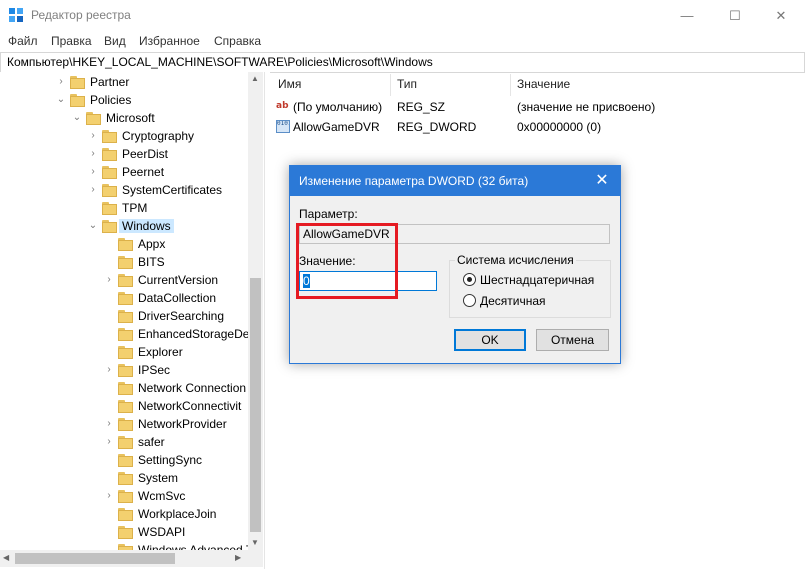 This screenshot has width=805, height=569. What do you see at coordinates (124, 515) in the screenshot?
I see `tree-item: WorkplaceJoin` at bounding box center [124, 515].